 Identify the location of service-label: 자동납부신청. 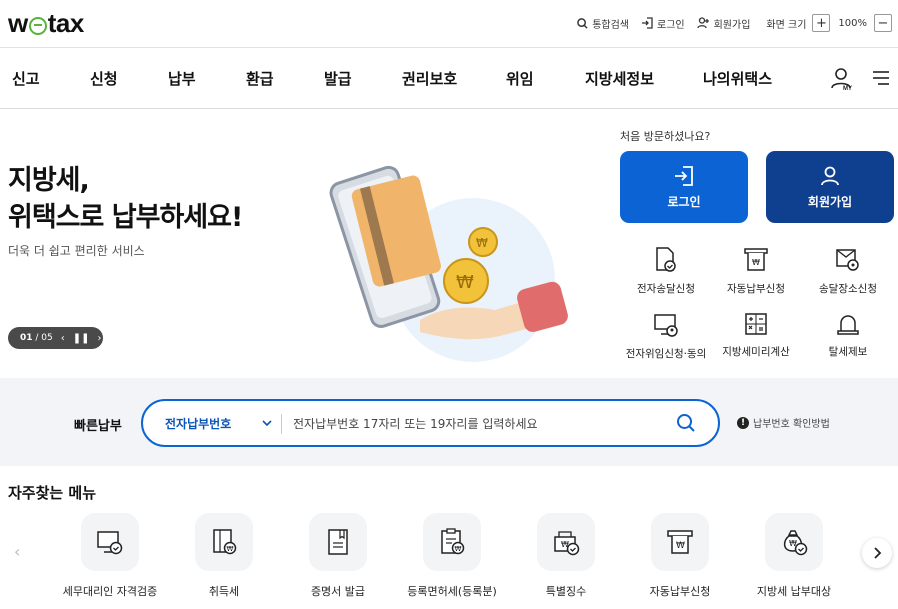
(756, 289).